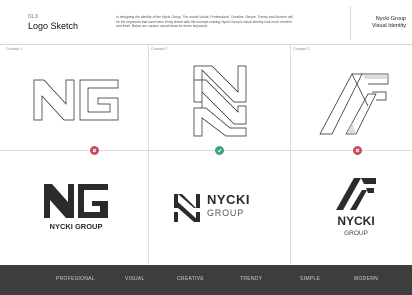 Image resolution: width=412 pixels, height=295 pixels. Describe the element at coordinates (135, 279) in the screenshot. I see `keyword-item: VISUAL` at that location.